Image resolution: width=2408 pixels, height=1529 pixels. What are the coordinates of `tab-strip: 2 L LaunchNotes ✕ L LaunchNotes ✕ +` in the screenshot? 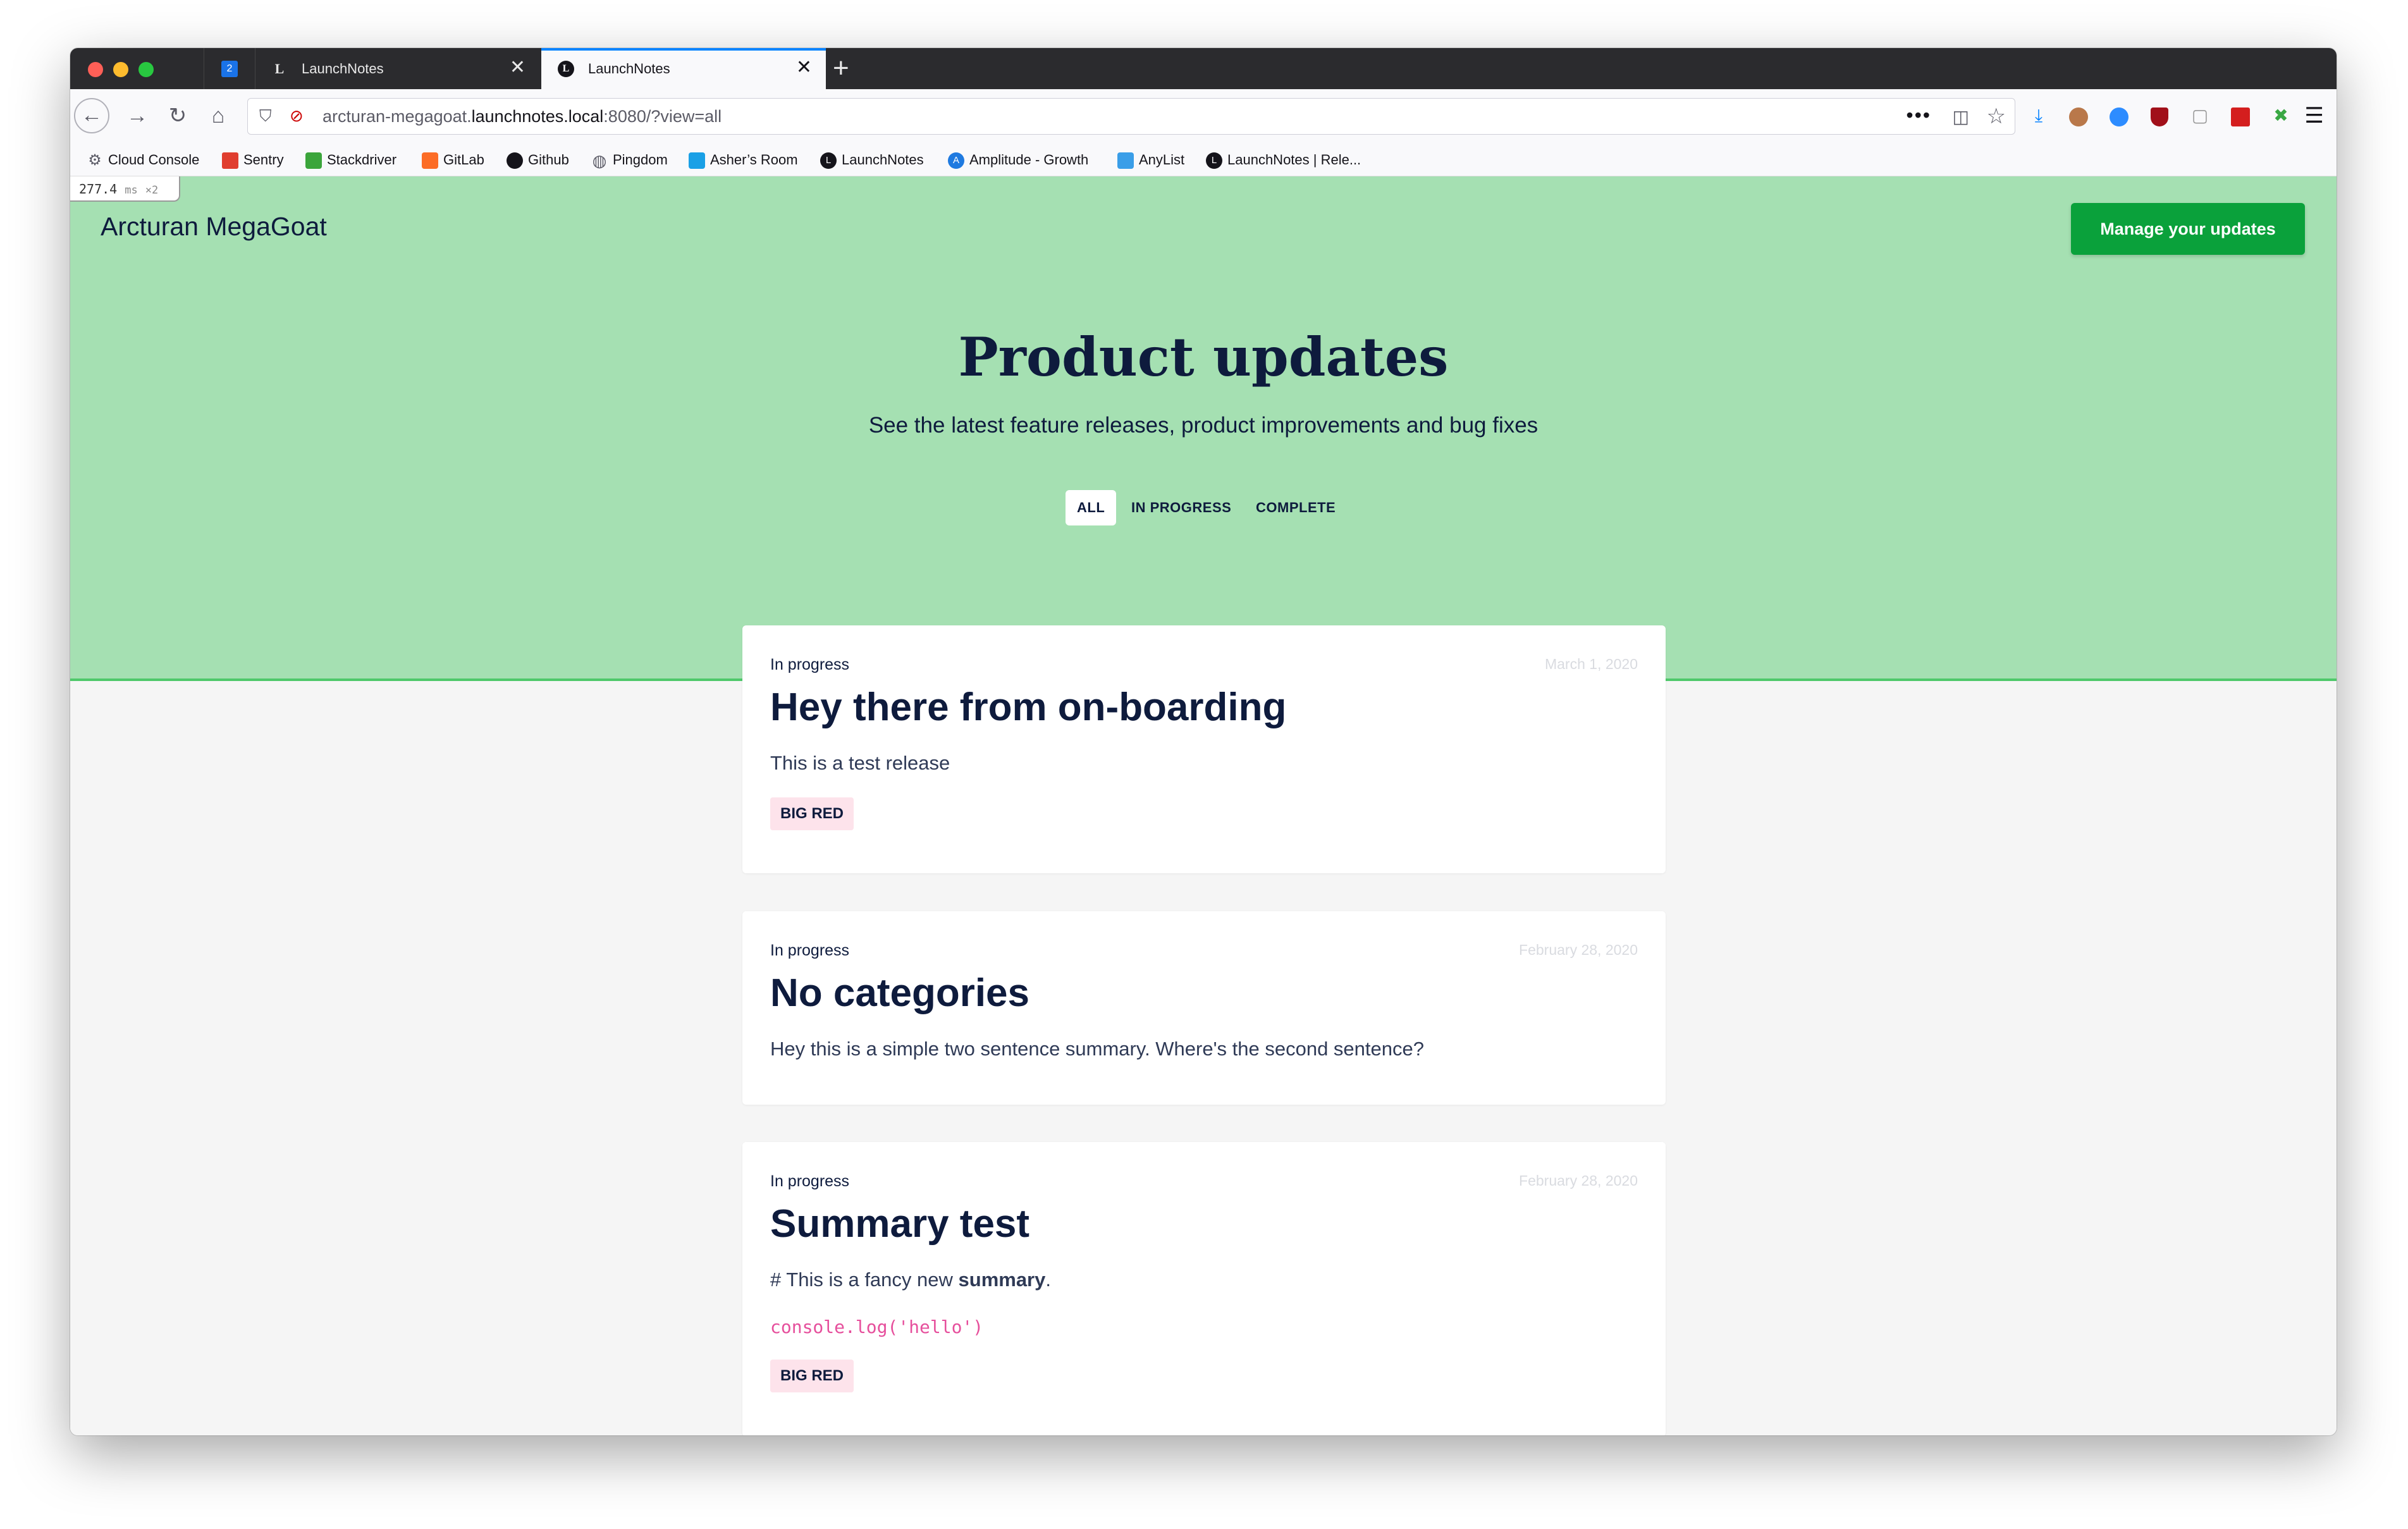 It's located at (1203, 68).